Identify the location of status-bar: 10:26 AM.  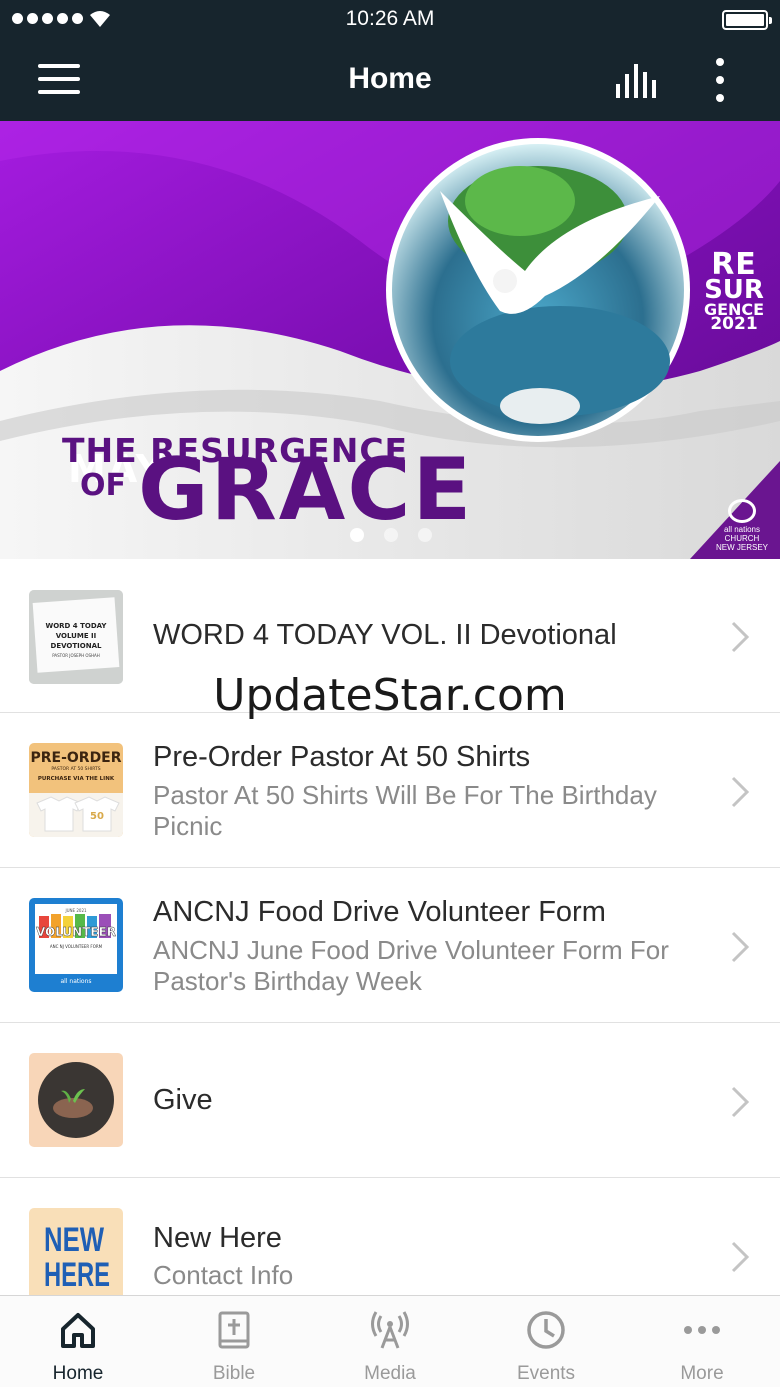
(390, 20).